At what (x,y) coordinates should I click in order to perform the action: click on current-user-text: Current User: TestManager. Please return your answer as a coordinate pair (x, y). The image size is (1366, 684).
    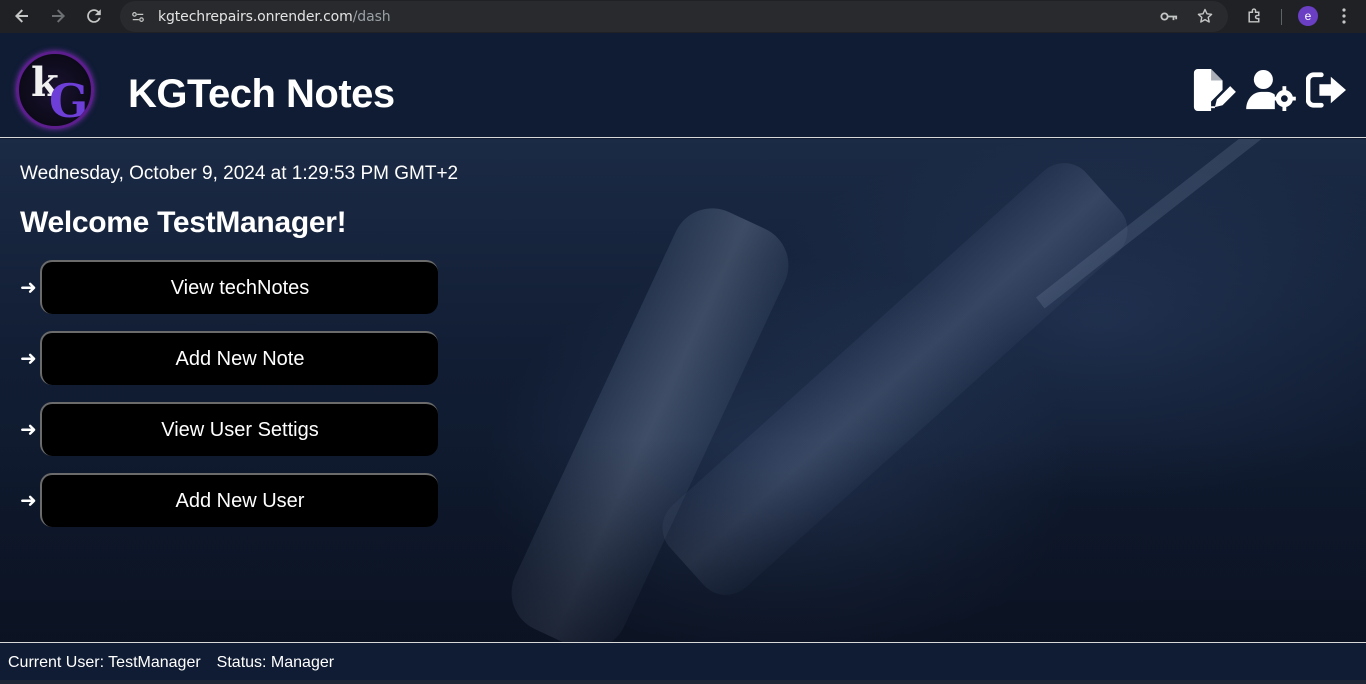
    Looking at the image, I should click on (104, 662).